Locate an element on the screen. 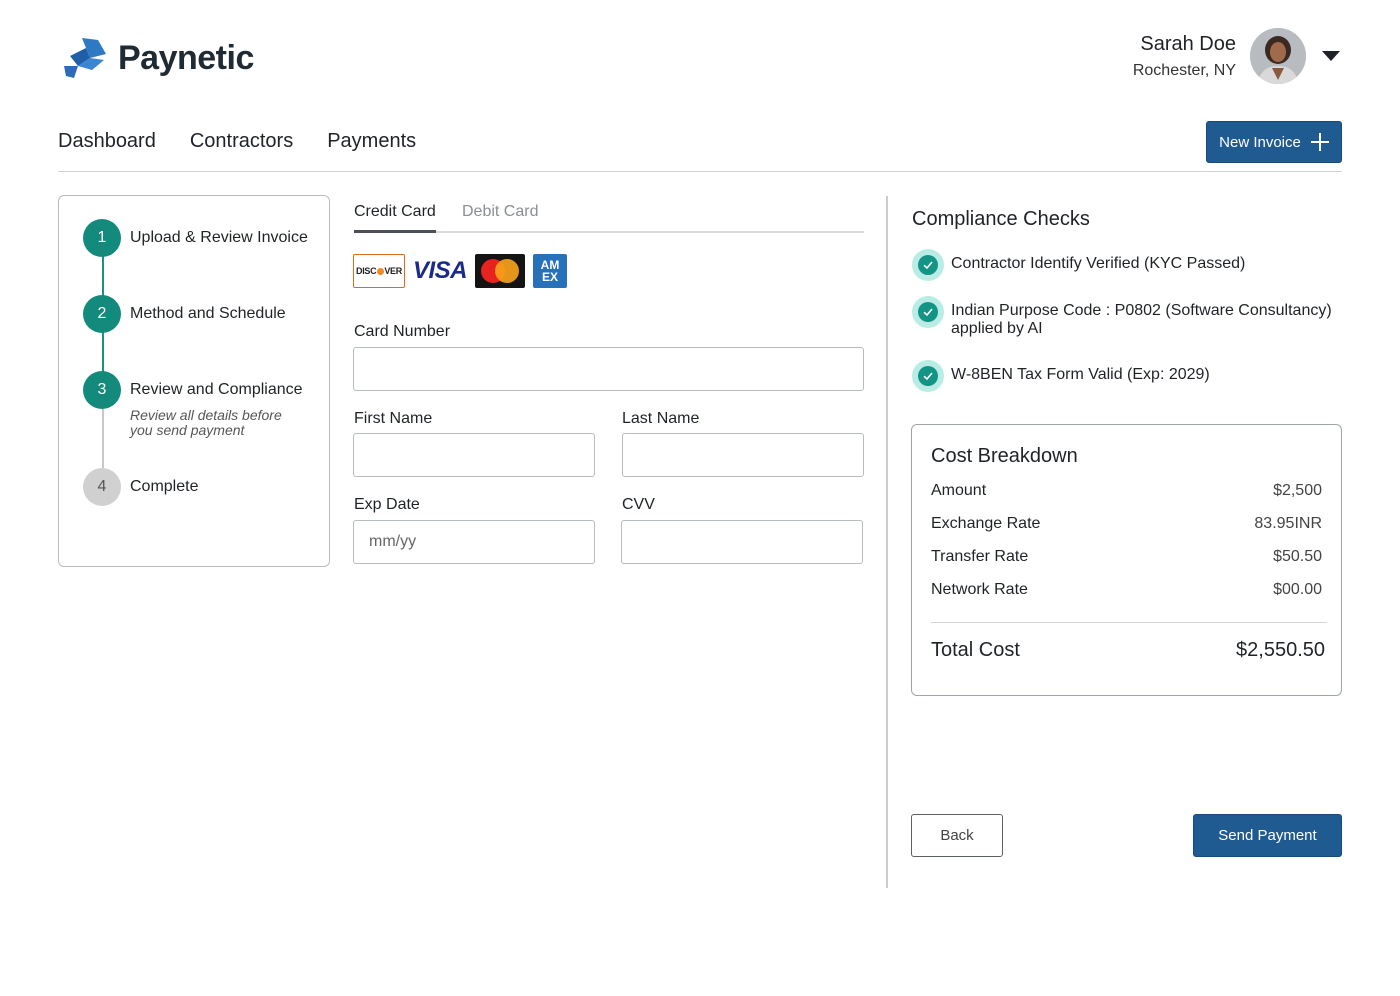  nav-item-payments: Payments is located at coordinates (371, 141).